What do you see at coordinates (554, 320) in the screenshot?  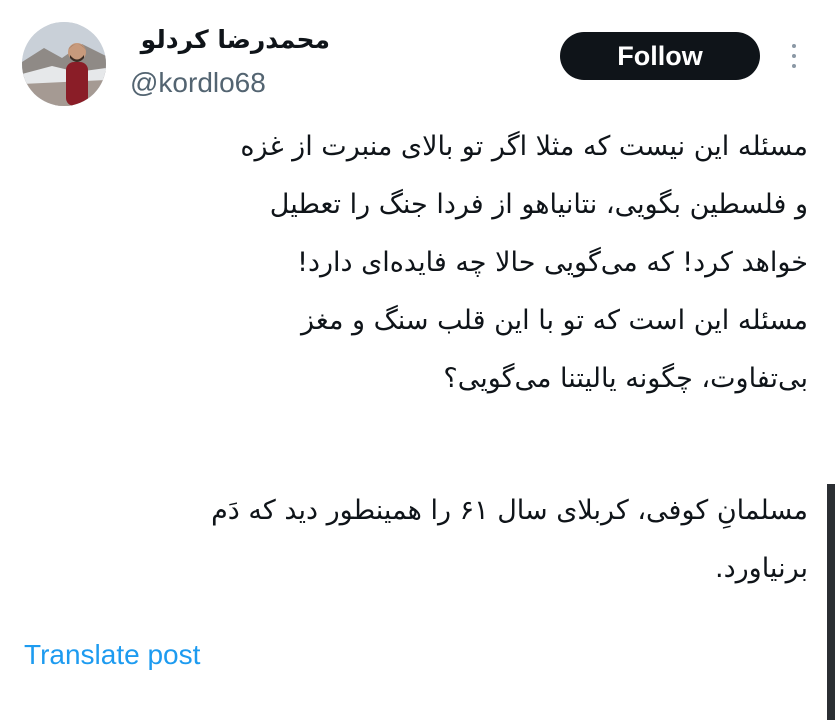 I see `tweet-line: مسئله این است که تو با این قلب سنگ و مغز` at bounding box center [554, 320].